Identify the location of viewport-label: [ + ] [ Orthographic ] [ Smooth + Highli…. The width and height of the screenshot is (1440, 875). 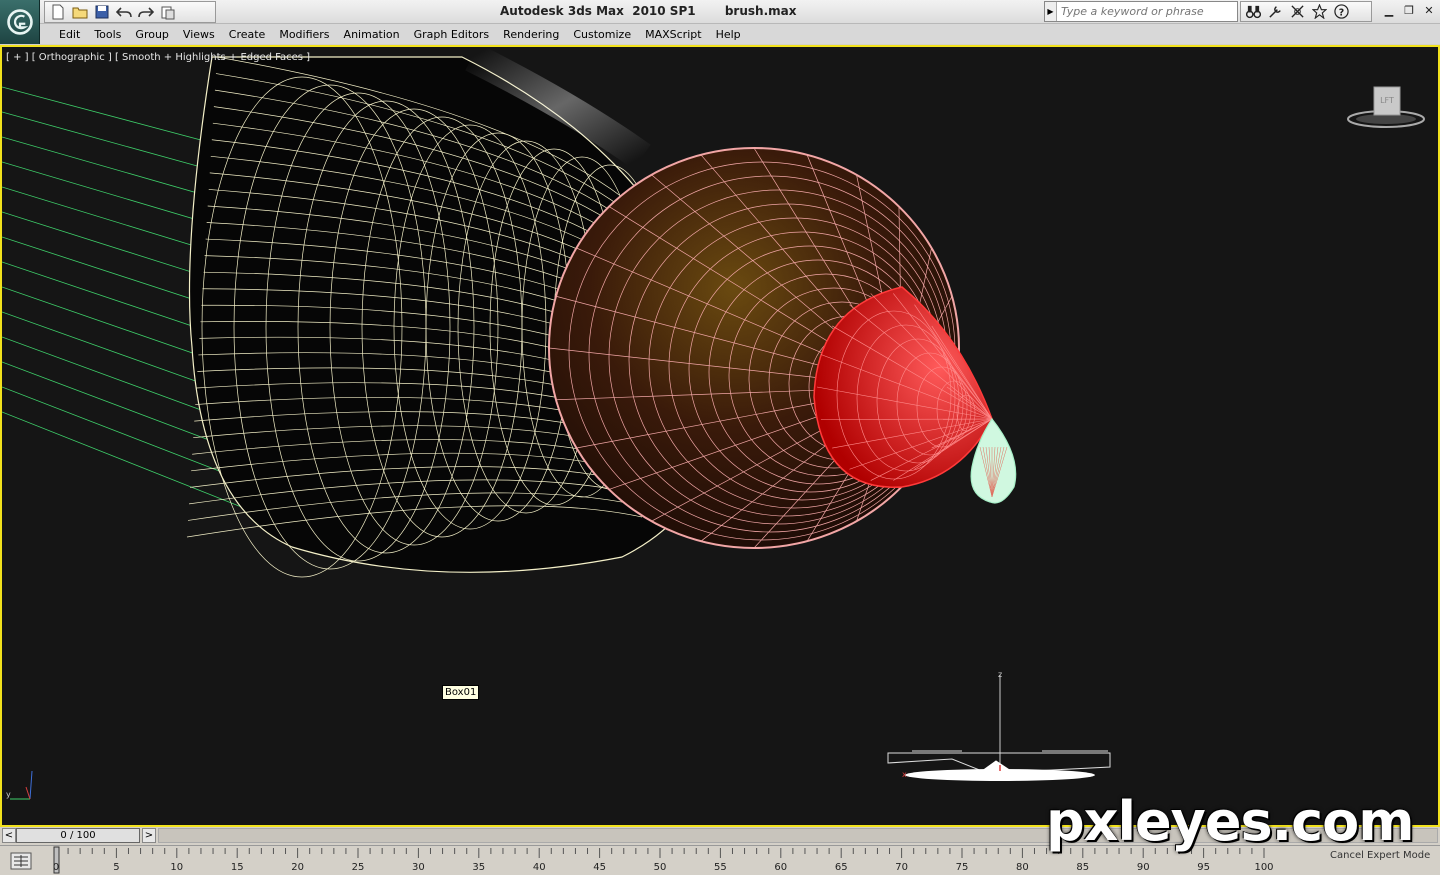
(158, 57).